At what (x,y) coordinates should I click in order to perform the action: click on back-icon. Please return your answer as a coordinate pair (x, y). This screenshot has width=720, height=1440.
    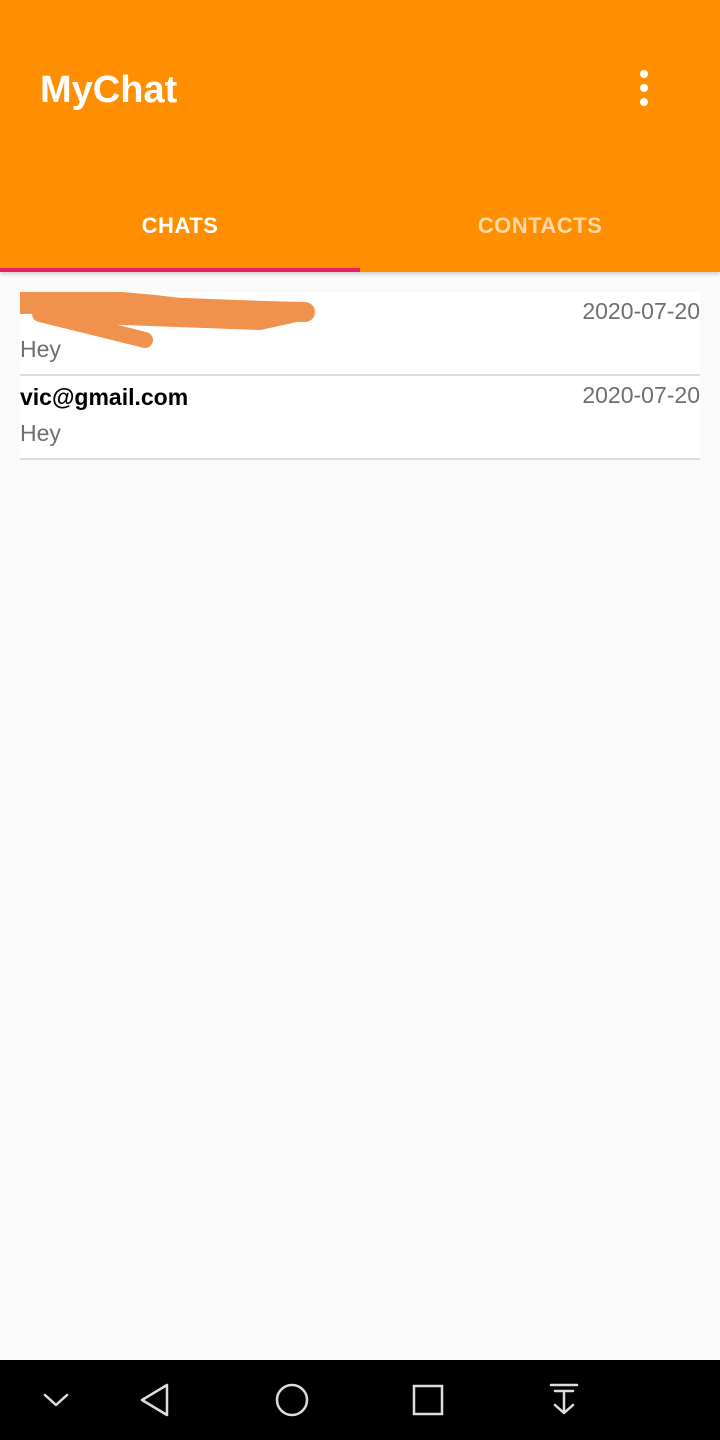
    Looking at the image, I should click on (156, 1400).